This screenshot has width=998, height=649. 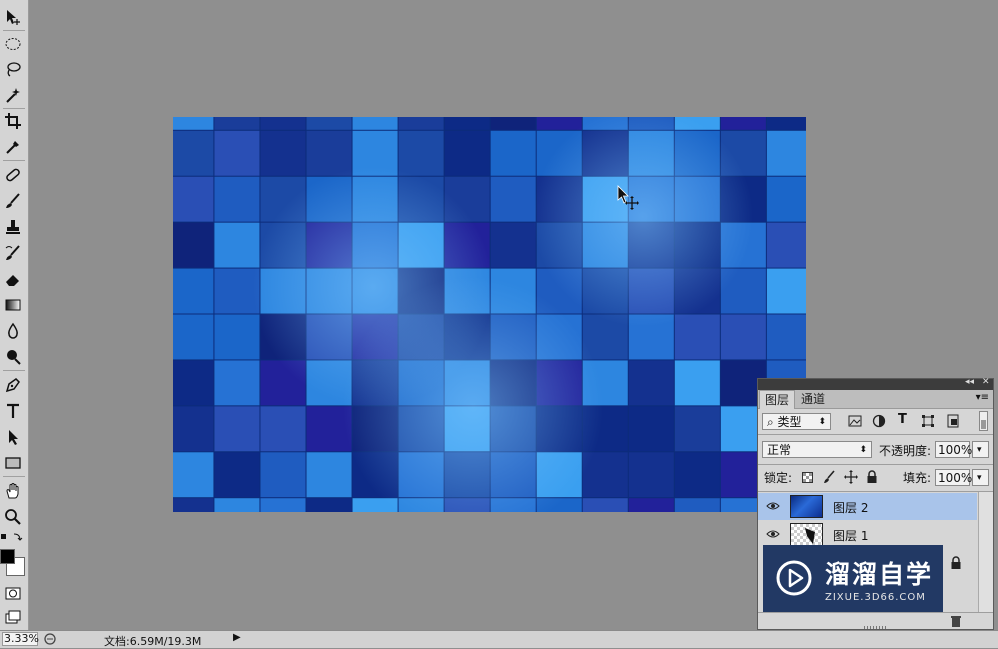 I want to click on zoom-icon, so click(x=13, y=517).